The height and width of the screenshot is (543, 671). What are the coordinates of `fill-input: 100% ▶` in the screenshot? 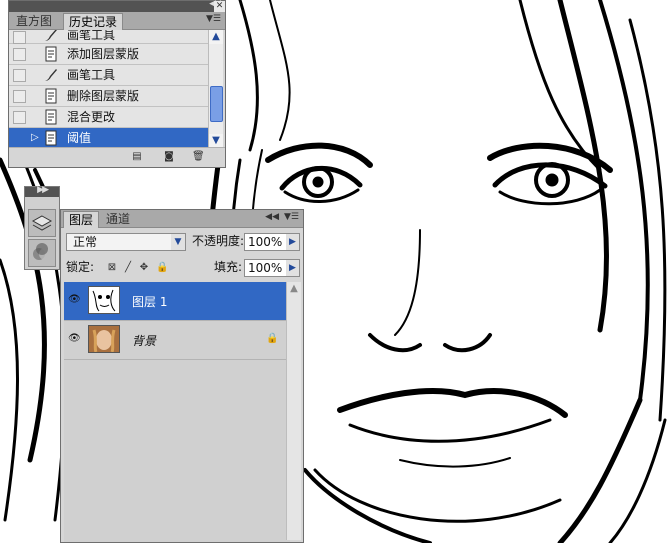 It's located at (272, 268).